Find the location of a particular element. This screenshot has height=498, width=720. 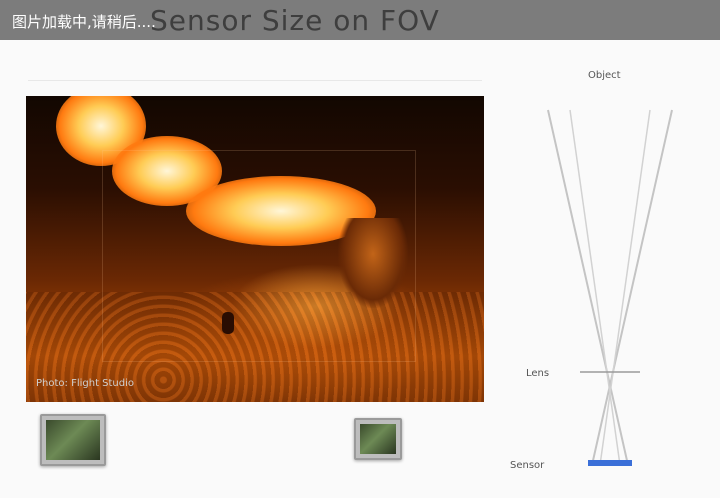

crop-sensor-button is located at coordinates (378, 439).